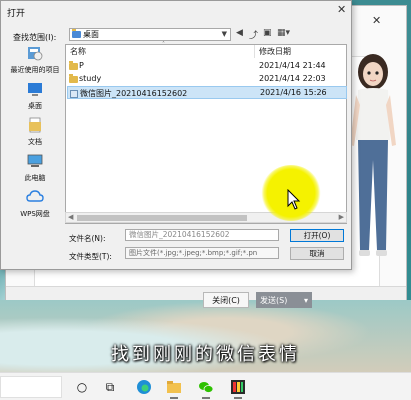  I want to click on explorer-running-indicator, so click(174, 398).